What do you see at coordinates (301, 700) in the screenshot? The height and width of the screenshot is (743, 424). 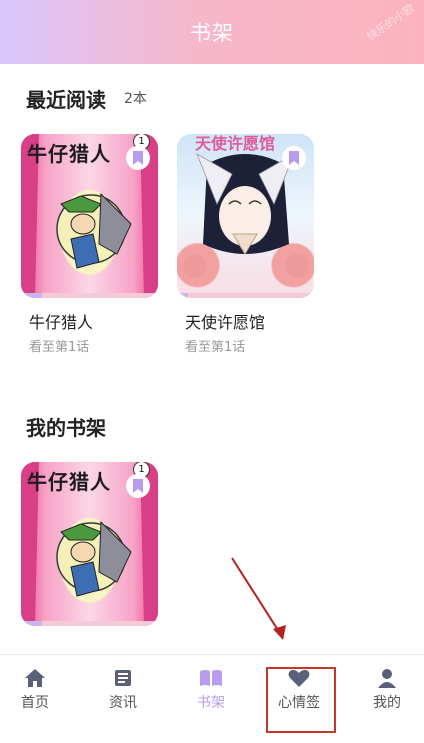 I see `annotation-highlight-box` at bounding box center [301, 700].